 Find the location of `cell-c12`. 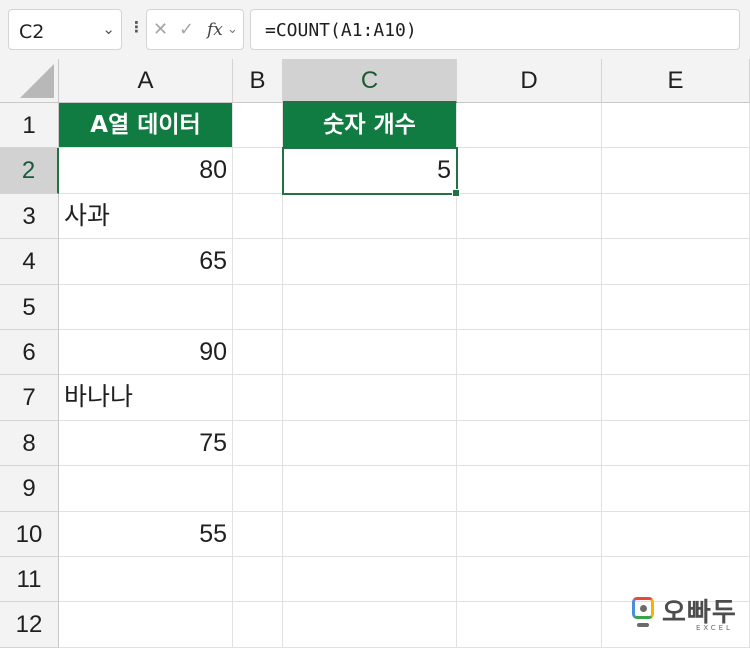

cell-c12 is located at coordinates (370, 625).